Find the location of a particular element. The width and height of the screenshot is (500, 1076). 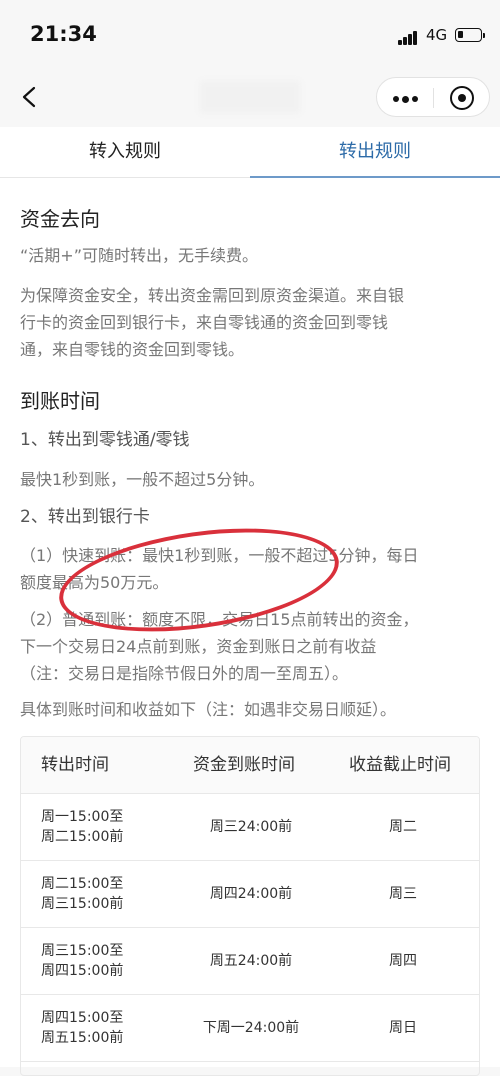

table-row: 周二15:00至 周三15:00前 周四24:00前 周三 is located at coordinates (250, 894).